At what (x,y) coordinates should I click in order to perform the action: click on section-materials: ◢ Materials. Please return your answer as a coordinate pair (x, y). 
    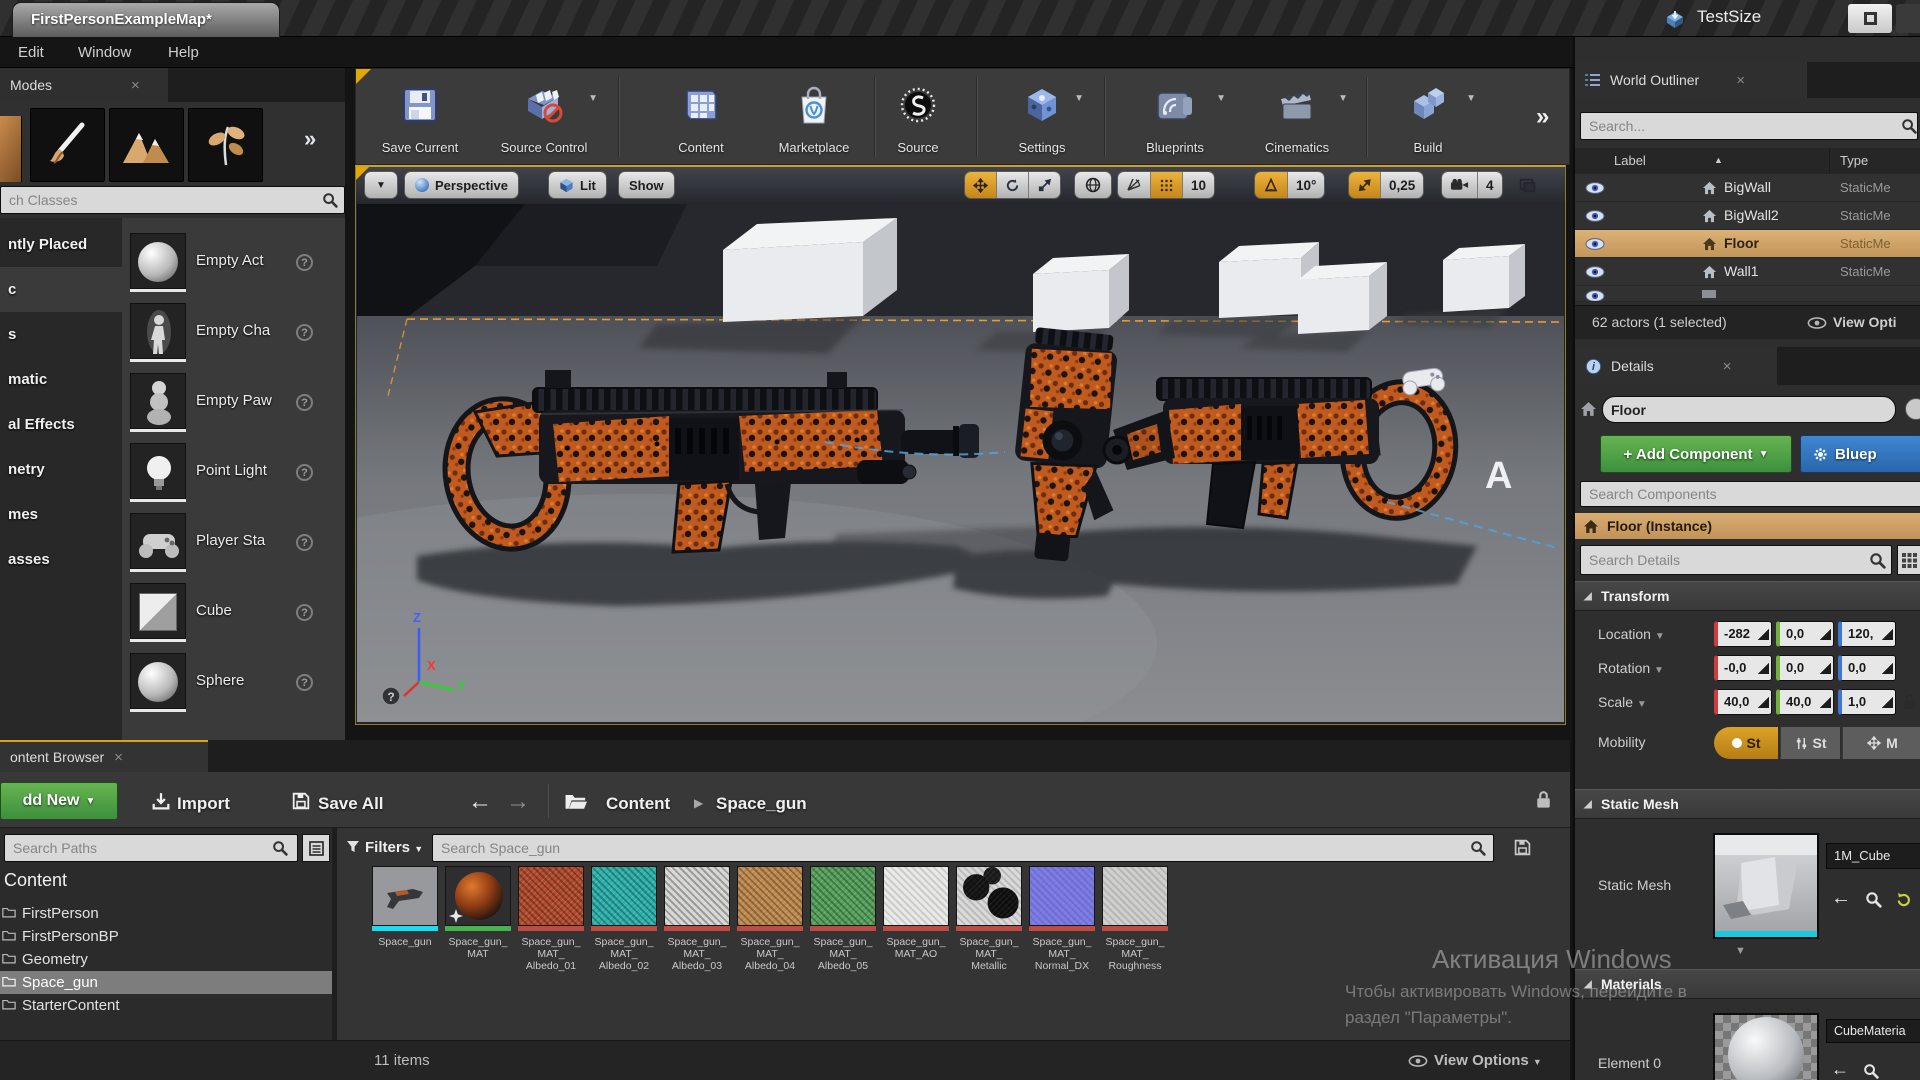
    Looking at the image, I should click on (1747, 984).